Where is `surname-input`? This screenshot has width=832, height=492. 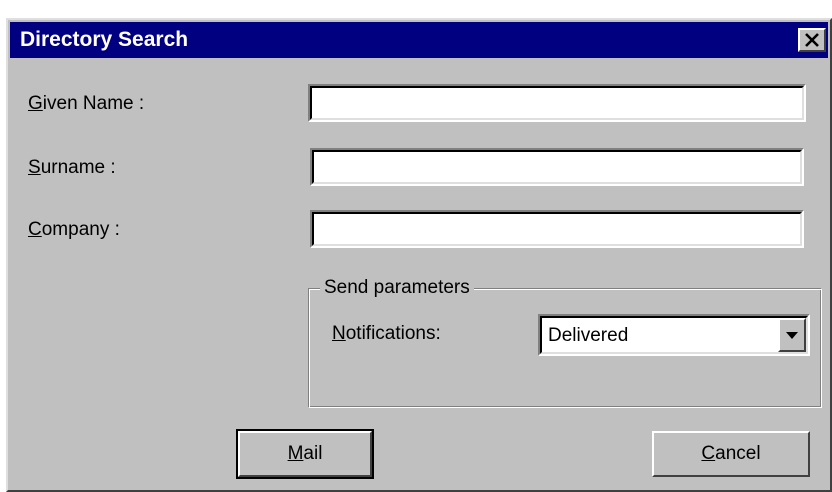 surname-input is located at coordinates (557, 167).